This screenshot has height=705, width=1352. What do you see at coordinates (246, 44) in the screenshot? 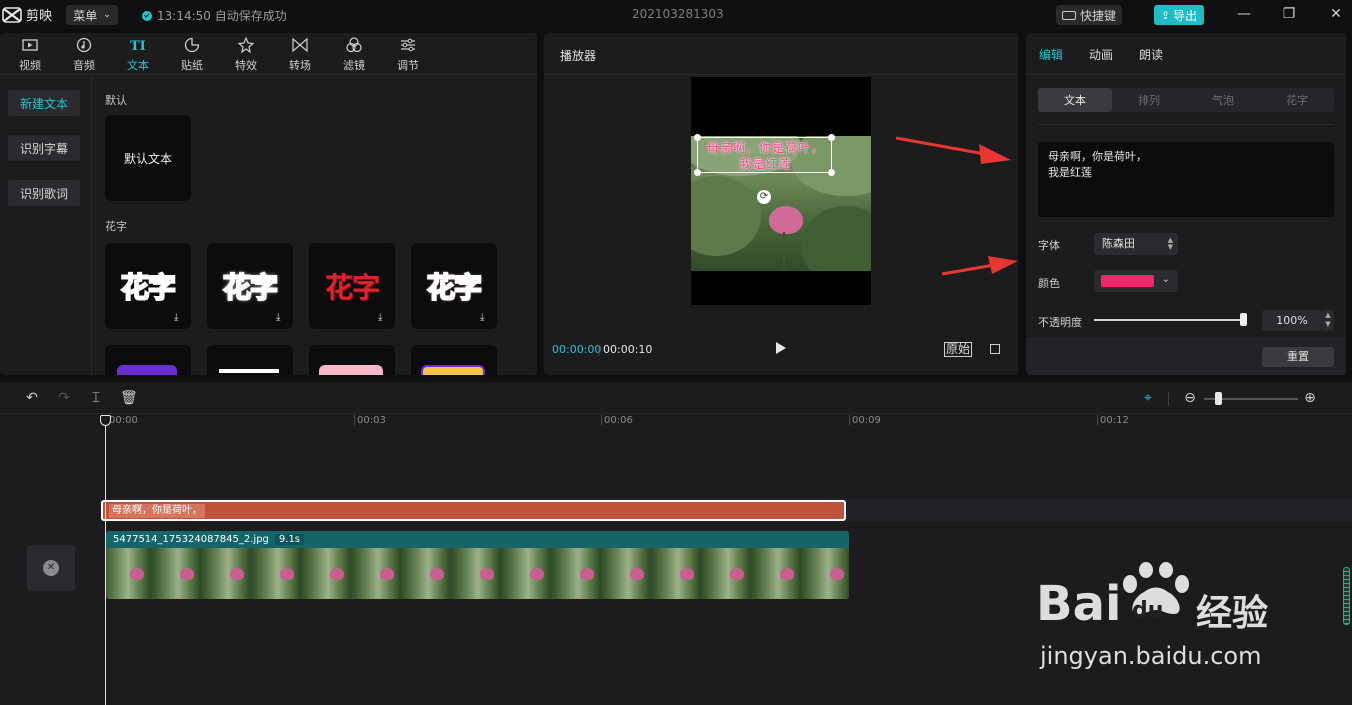
I see `effects-icon` at bounding box center [246, 44].